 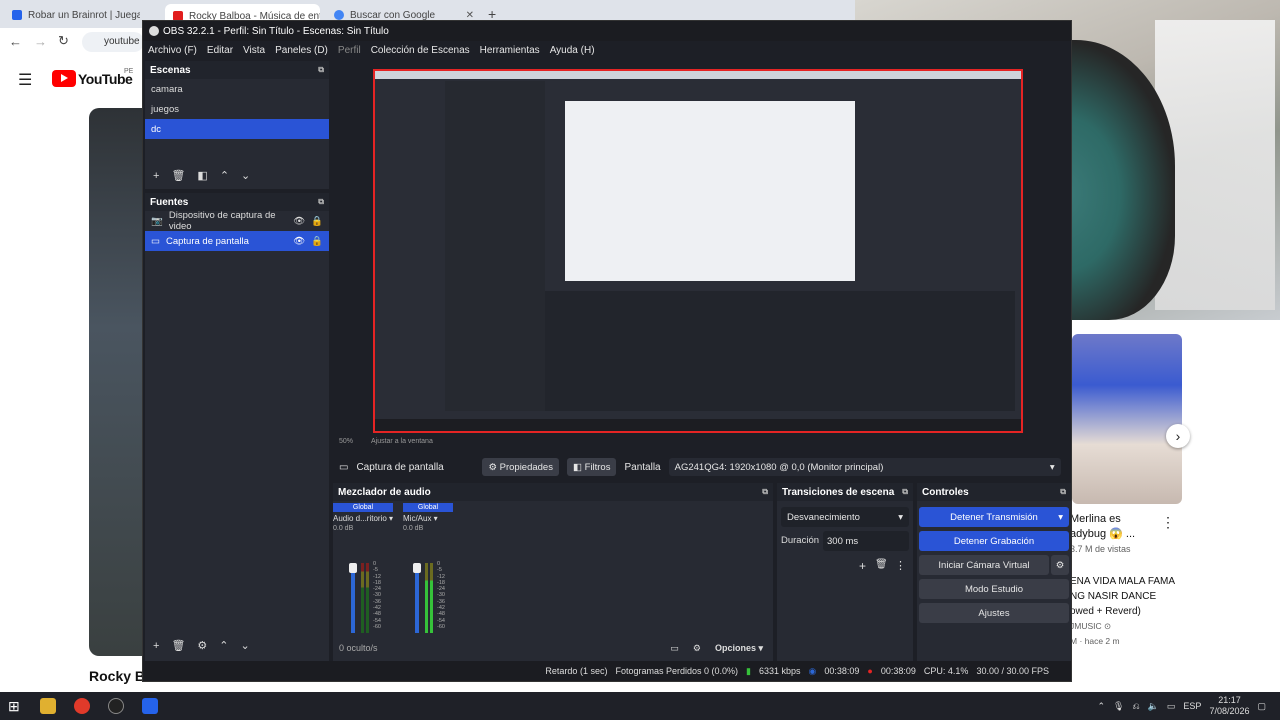 What do you see at coordinates (40, 41) in the screenshot?
I see `forward-icon: →` at bounding box center [40, 41].